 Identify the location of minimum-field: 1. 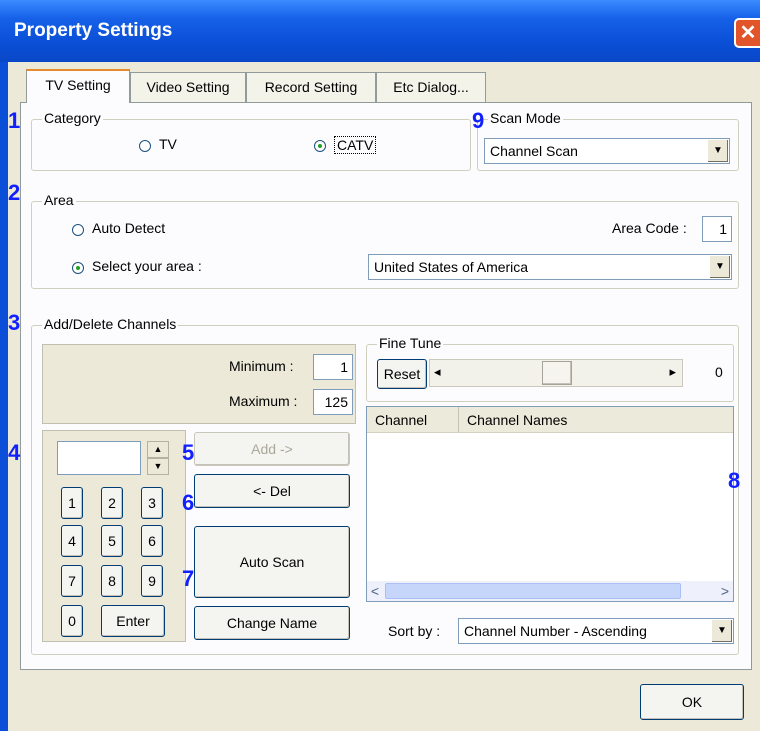
(333, 367).